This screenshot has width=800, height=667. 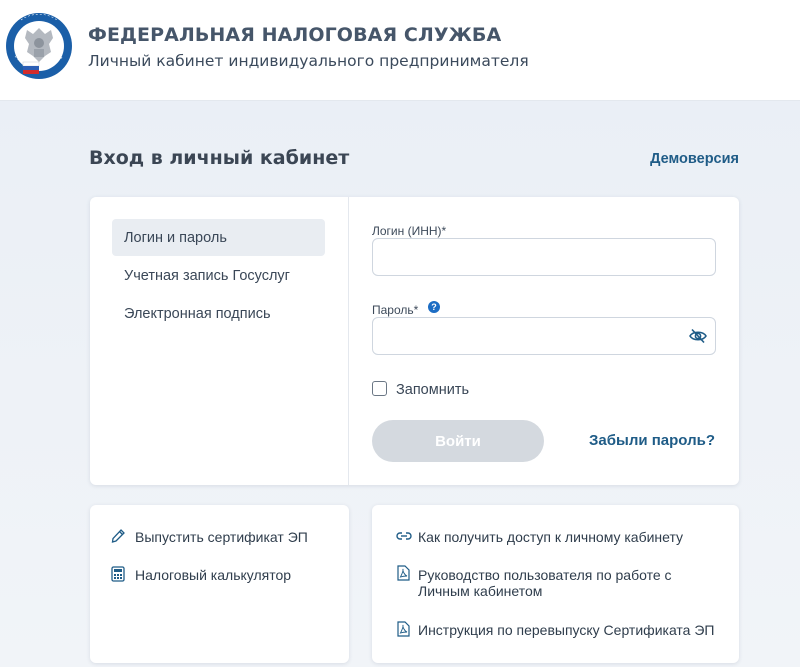 I want to click on tool-tax-calculator: Налоговый калькулятор, so click(x=213, y=575).